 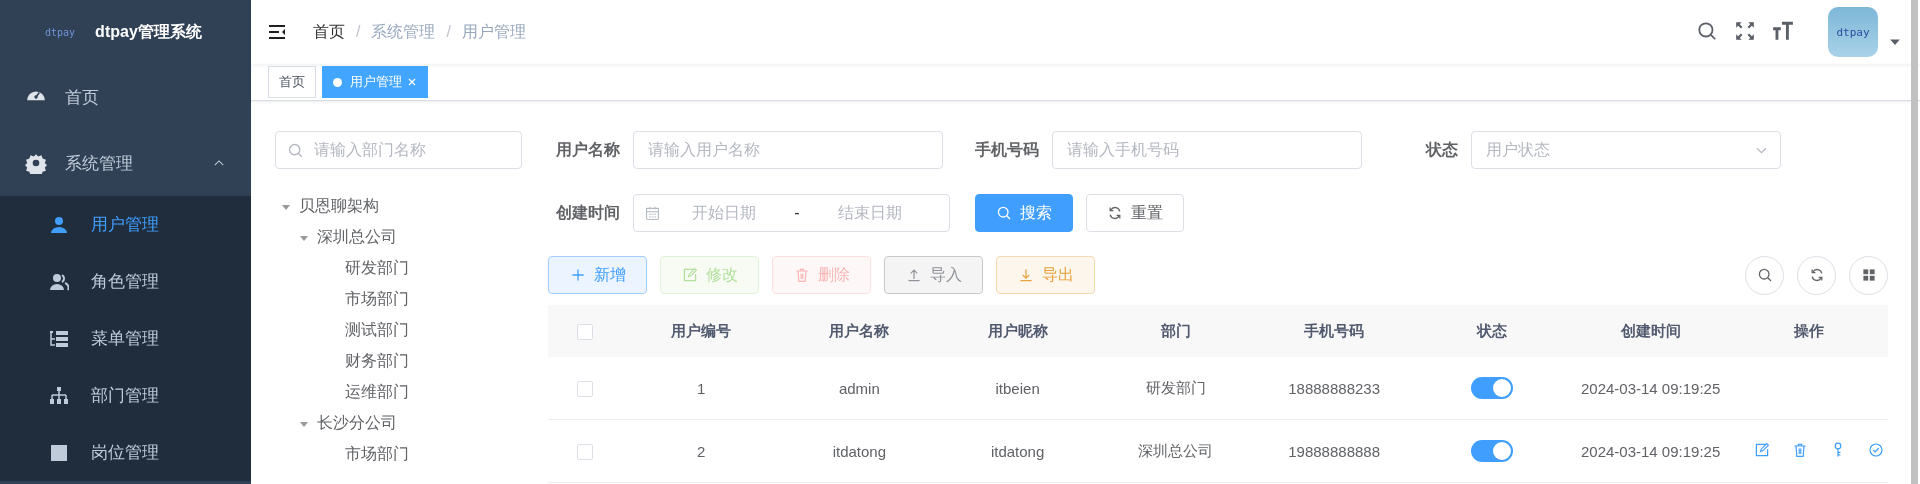 What do you see at coordinates (1745, 31) in the screenshot?
I see `fullscreen-icon` at bounding box center [1745, 31].